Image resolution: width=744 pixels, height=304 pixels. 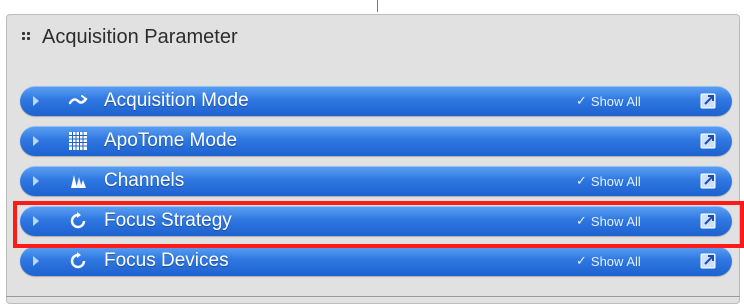 What do you see at coordinates (27, 37) in the screenshot?
I see `drag-grip-icon` at bounding box center [27, 37].